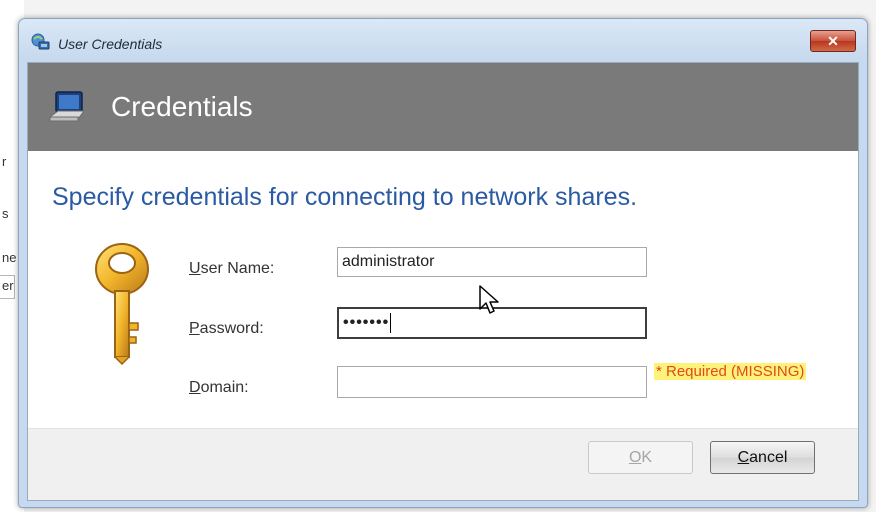 Image resolution: width=876 pixels, height=512 pixels. What do you see at coordinates (366, 322) in the screenshot?
I see `password-mask: •••••••` at bounding box center [366, 322].